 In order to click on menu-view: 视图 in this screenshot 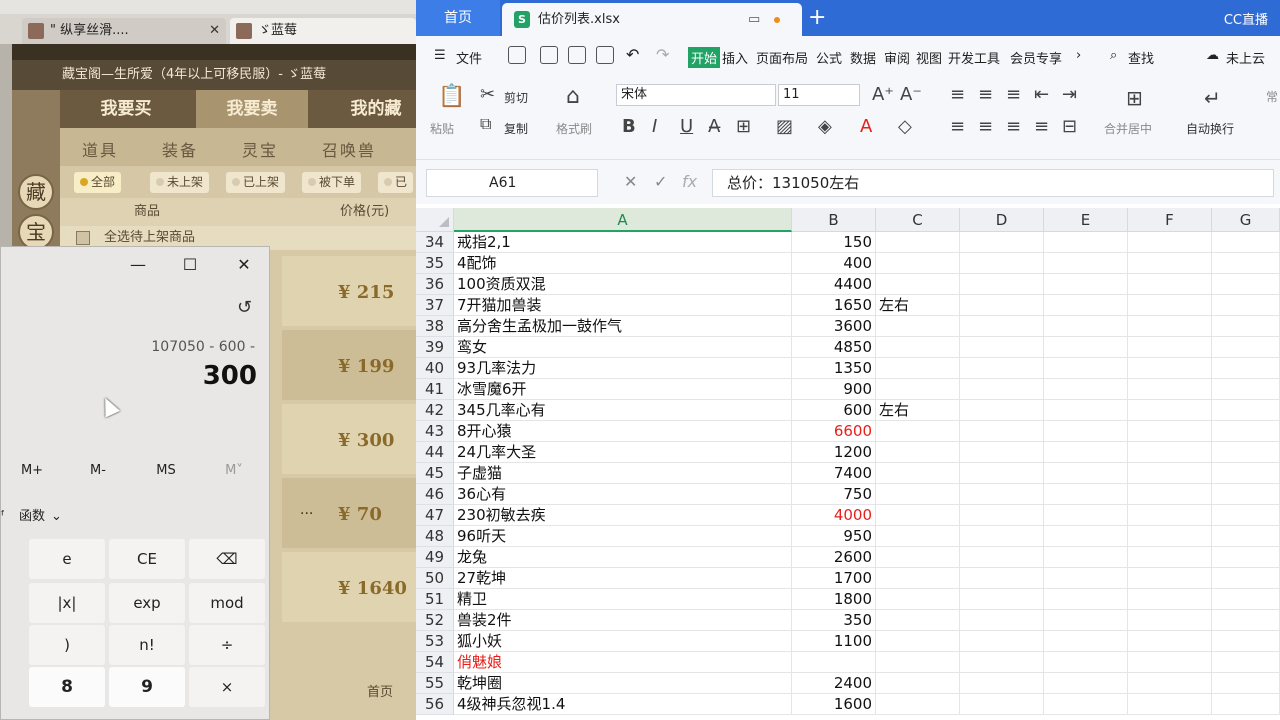, I will do `click(929, 57)`.